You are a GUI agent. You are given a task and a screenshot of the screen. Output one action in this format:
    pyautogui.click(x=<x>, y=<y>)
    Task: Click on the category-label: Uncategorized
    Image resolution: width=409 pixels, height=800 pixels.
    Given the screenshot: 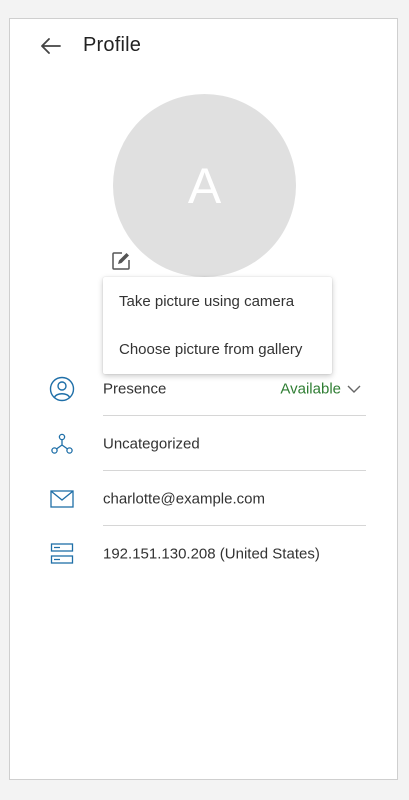 What is the action you would take?
    pyautogui.click(x=151, y=443)
    